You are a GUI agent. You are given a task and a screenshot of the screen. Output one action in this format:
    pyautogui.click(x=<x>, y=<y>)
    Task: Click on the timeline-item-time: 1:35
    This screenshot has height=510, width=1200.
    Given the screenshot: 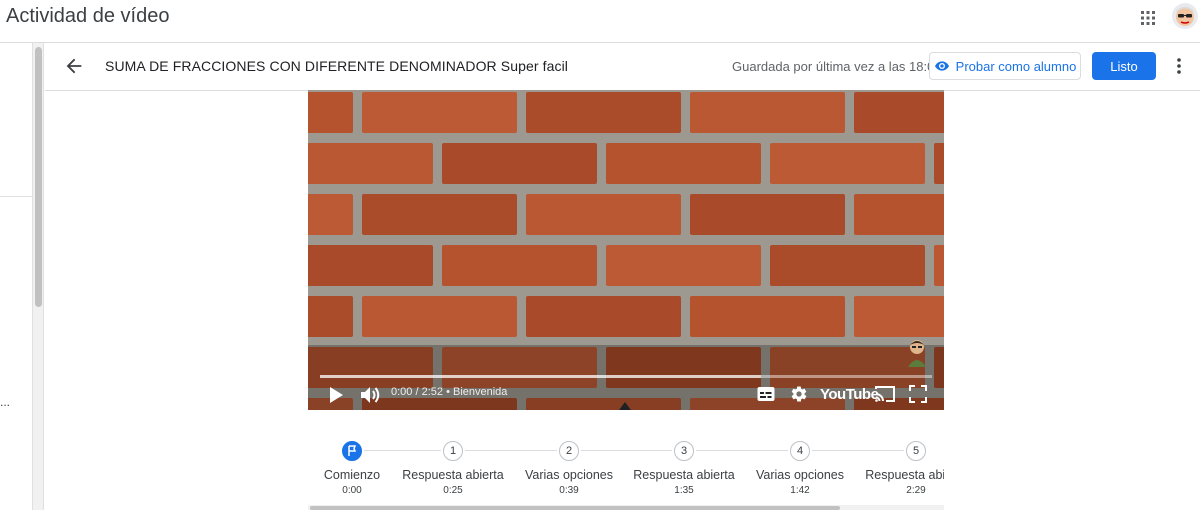 What is the action you would take?
    pyautogui.click(x=684, y=490)
    